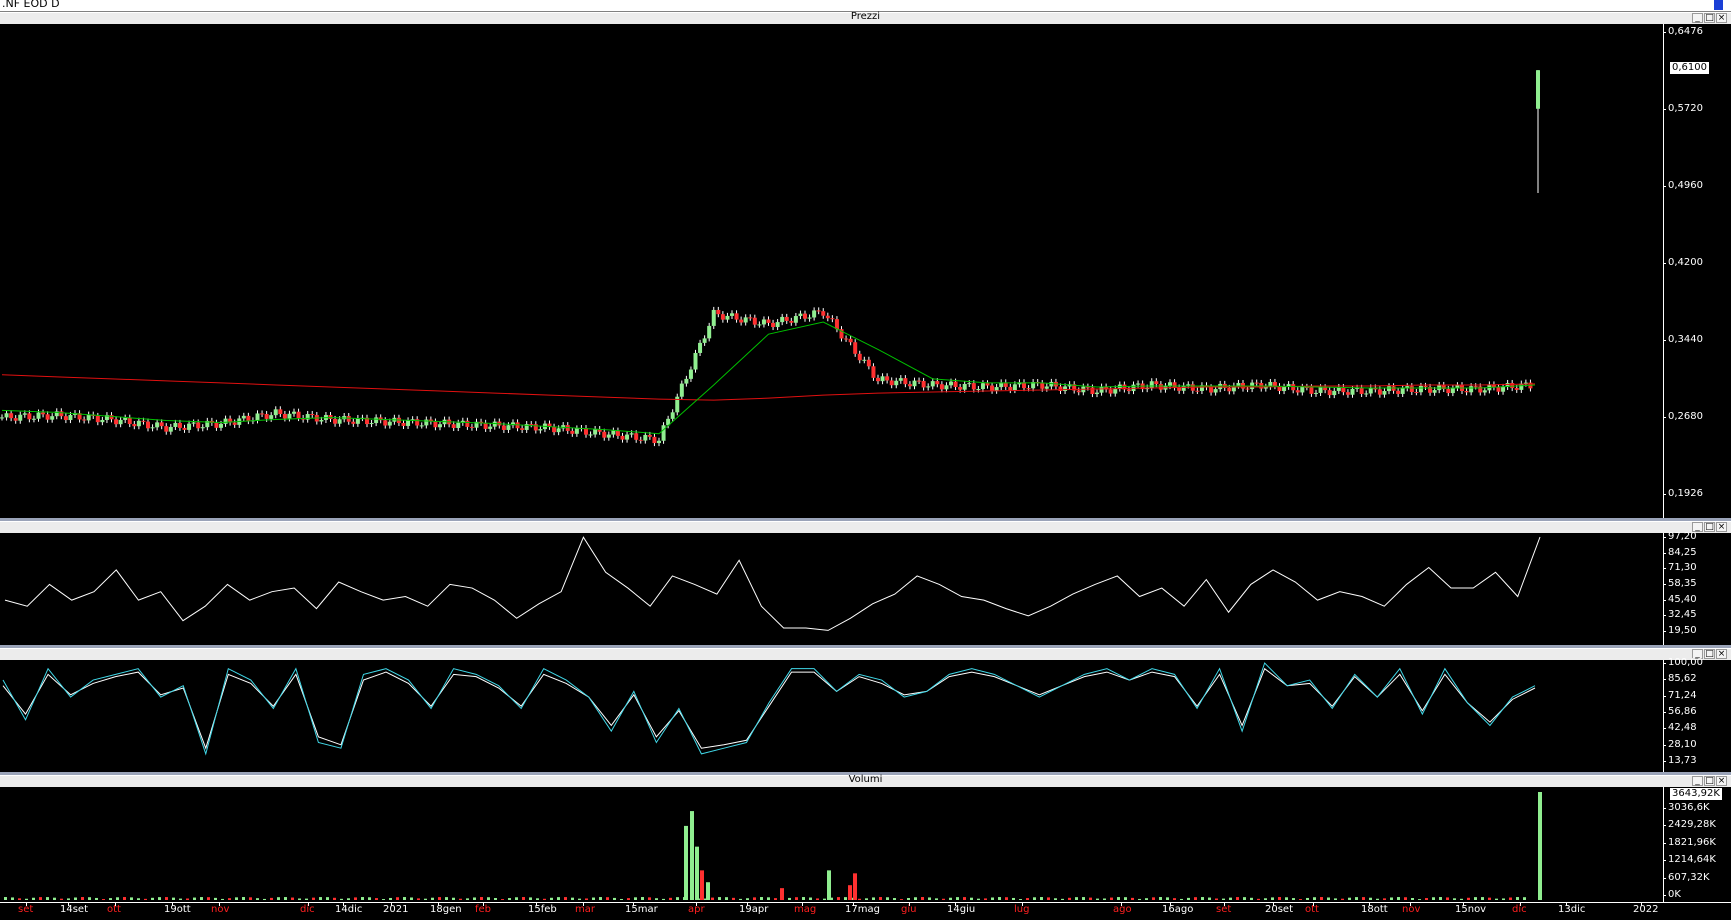  Describe the element at coordinates (1538, 89) in the screenshot. I see `last-candle-body` at that location.